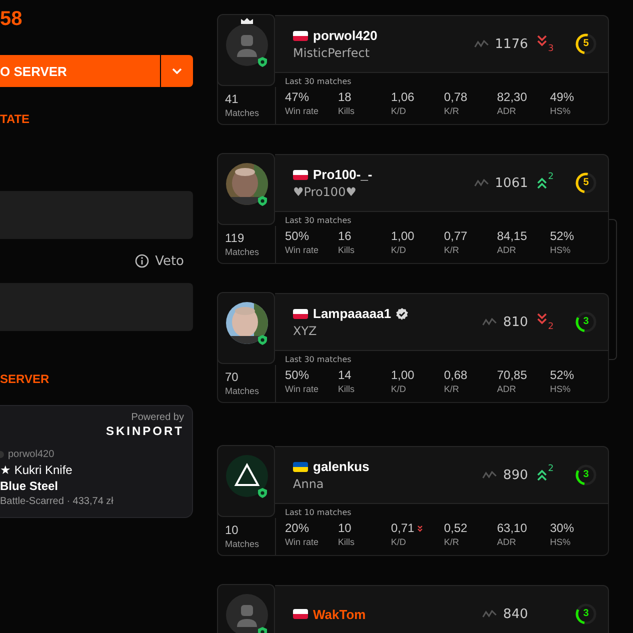  I want to click on state-link: TATE, so click(96, 119).